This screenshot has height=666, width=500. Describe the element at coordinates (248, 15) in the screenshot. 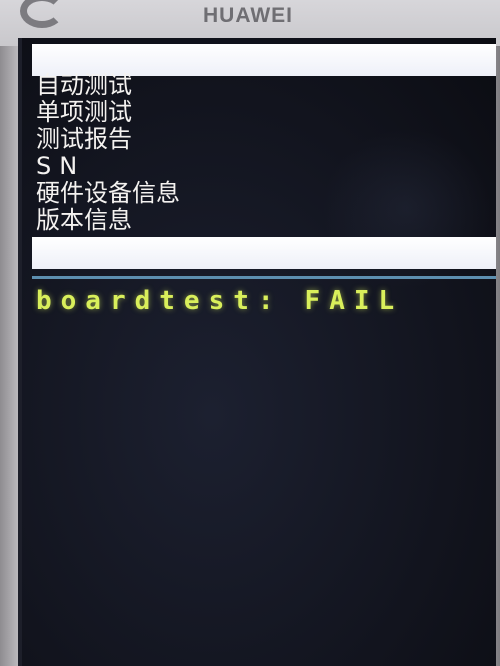

I see `brand-logo: HUAWEI` at that location.